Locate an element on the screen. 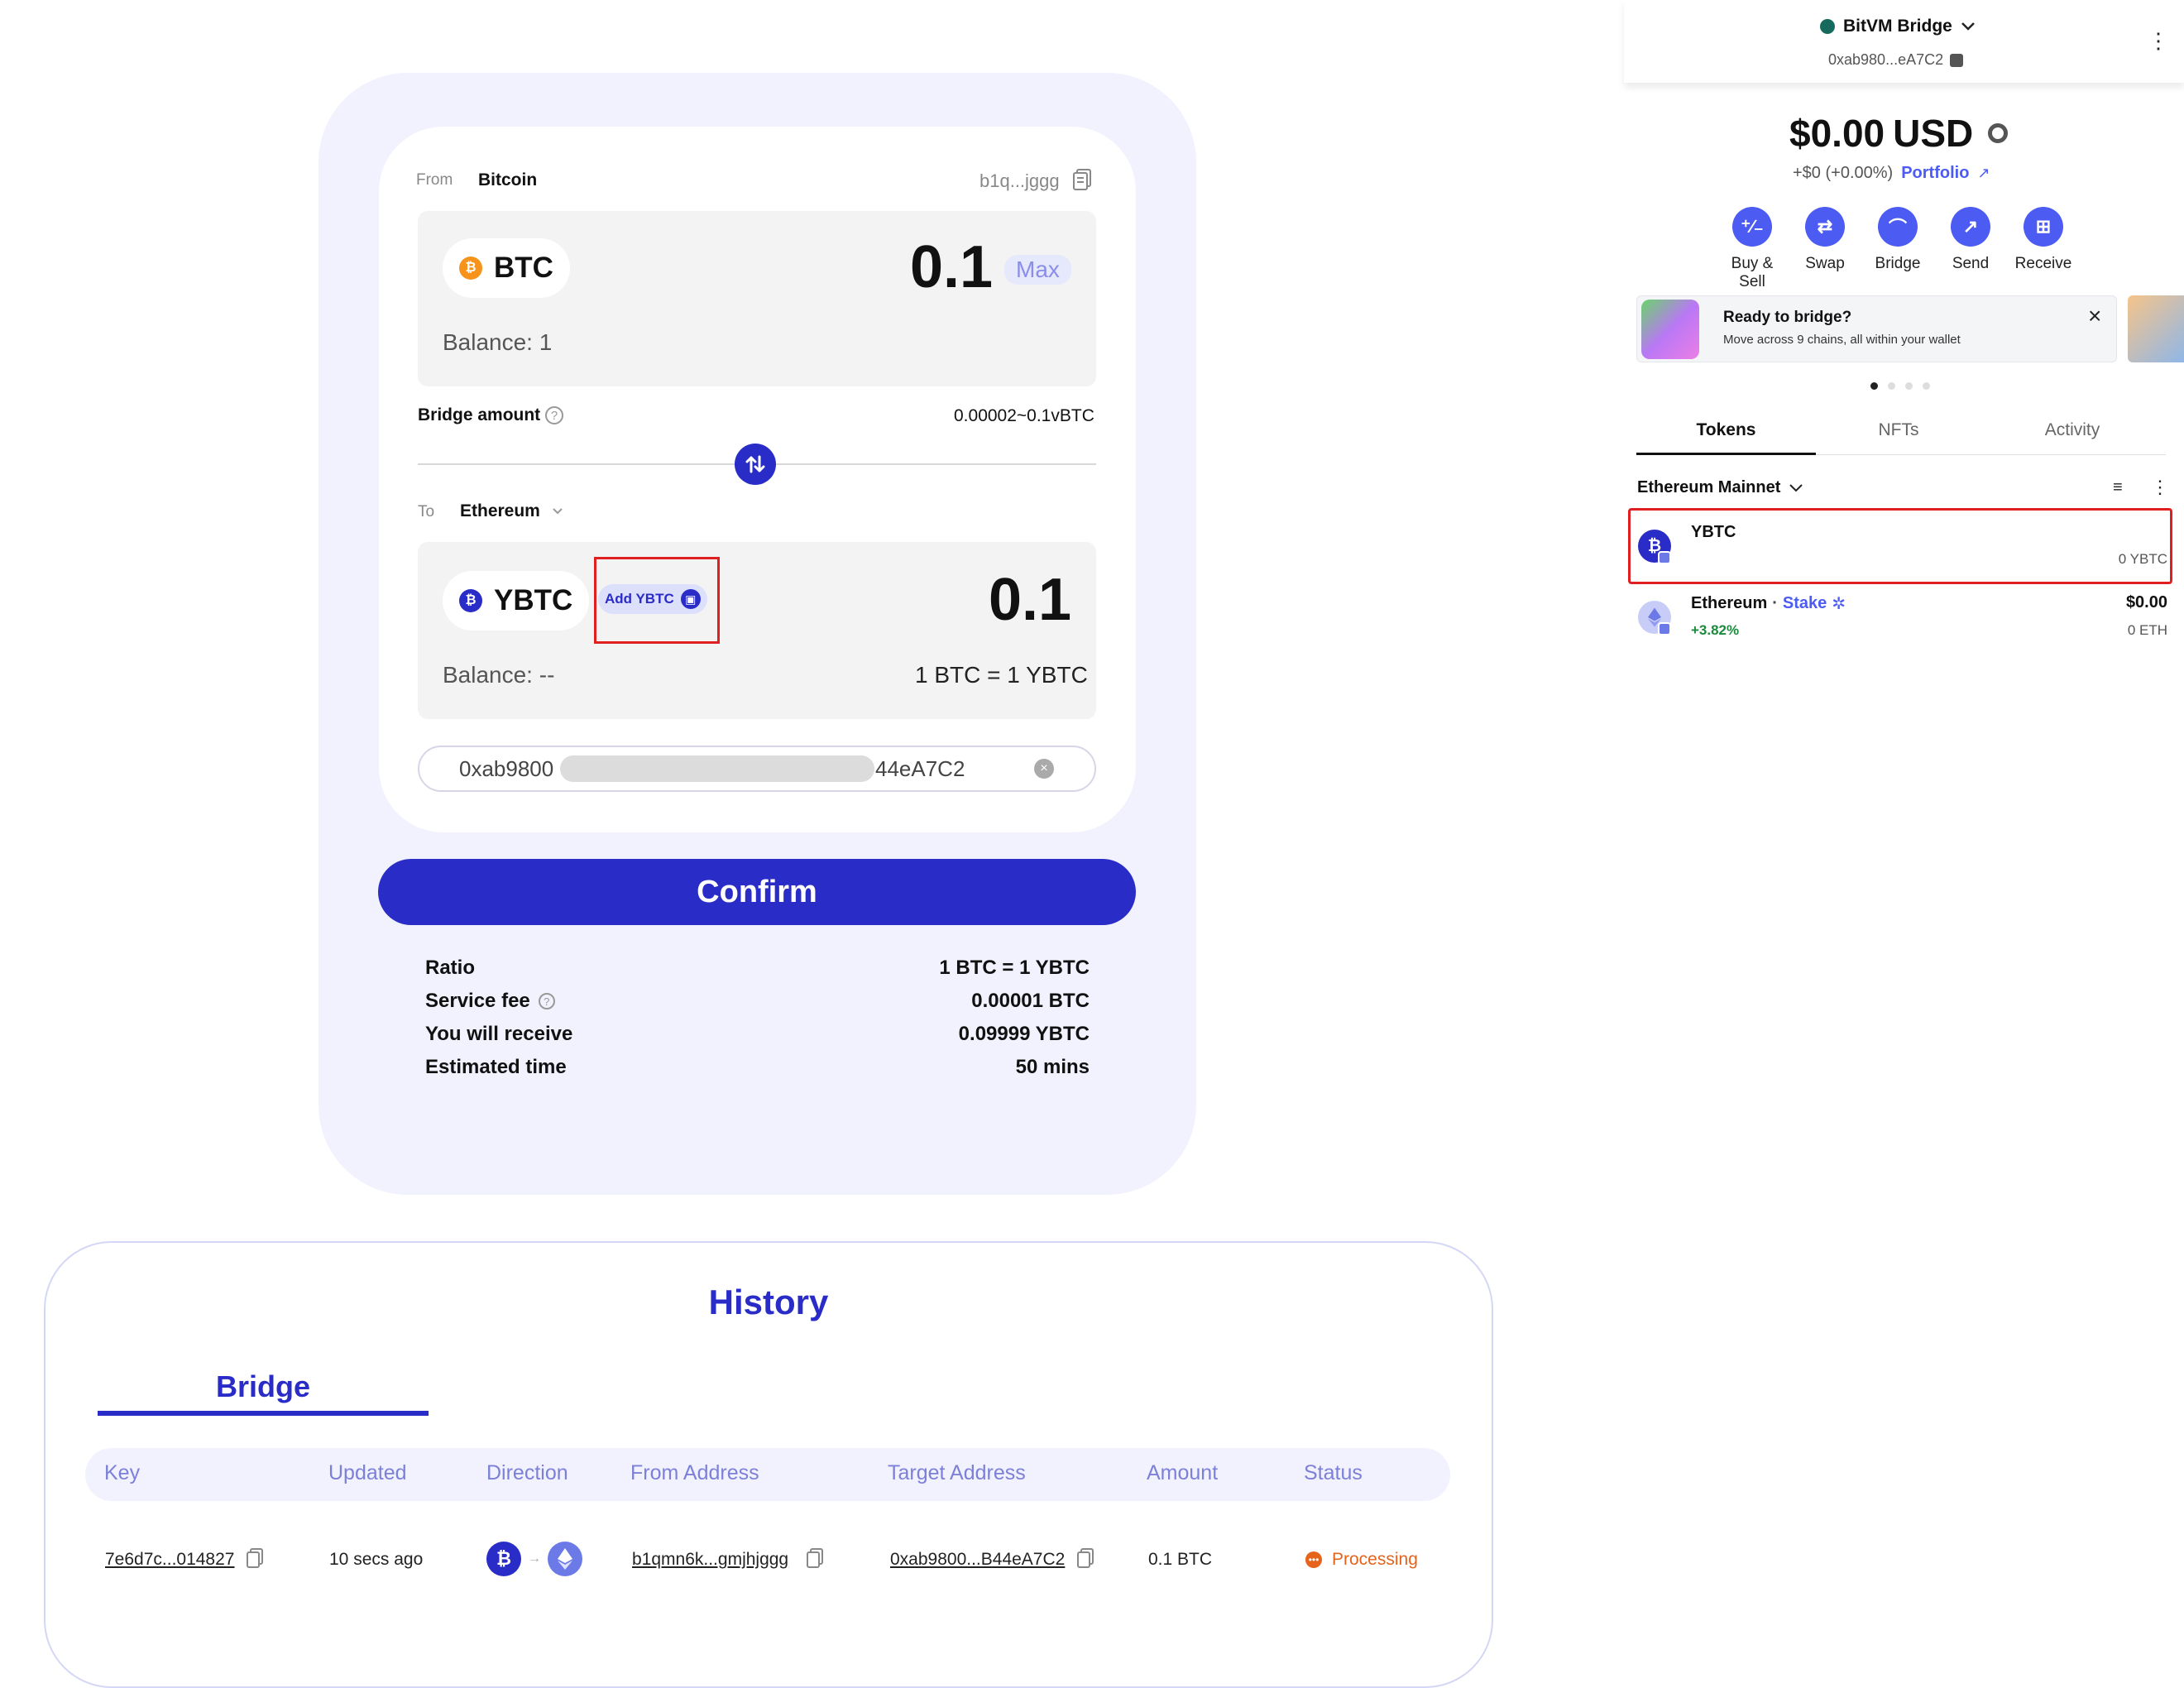  to-token-selector: ₿ YBTC is located at coordinates (516, 601).